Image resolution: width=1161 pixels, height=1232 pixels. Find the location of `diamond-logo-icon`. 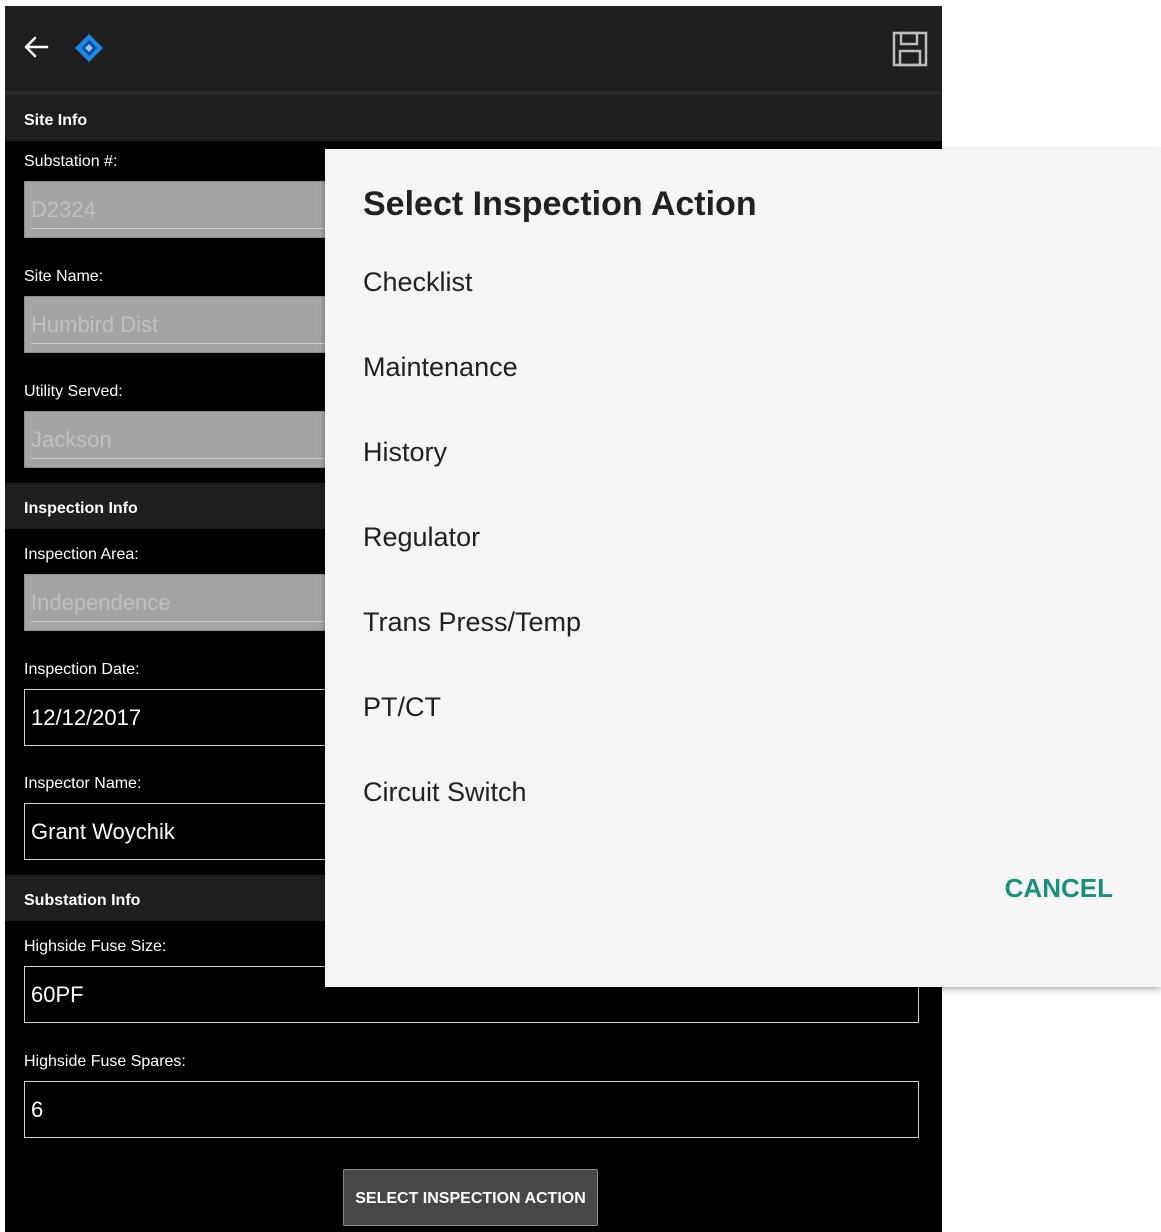

diamond-logo-icon is located at coordinates (89, 48).